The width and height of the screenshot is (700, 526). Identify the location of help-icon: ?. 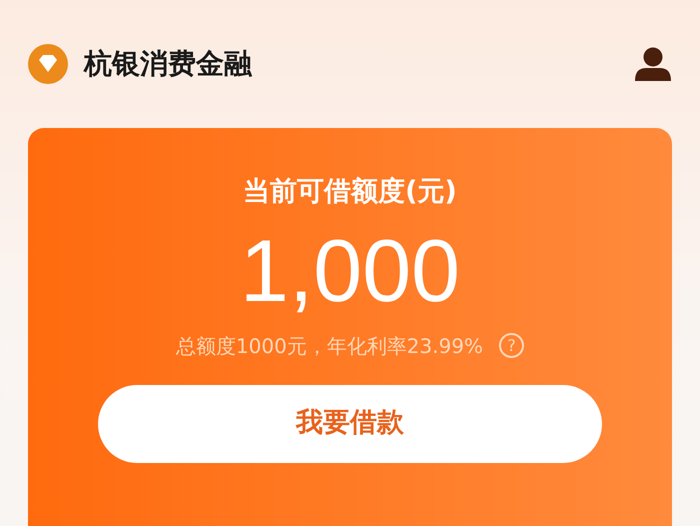
(511, 345).